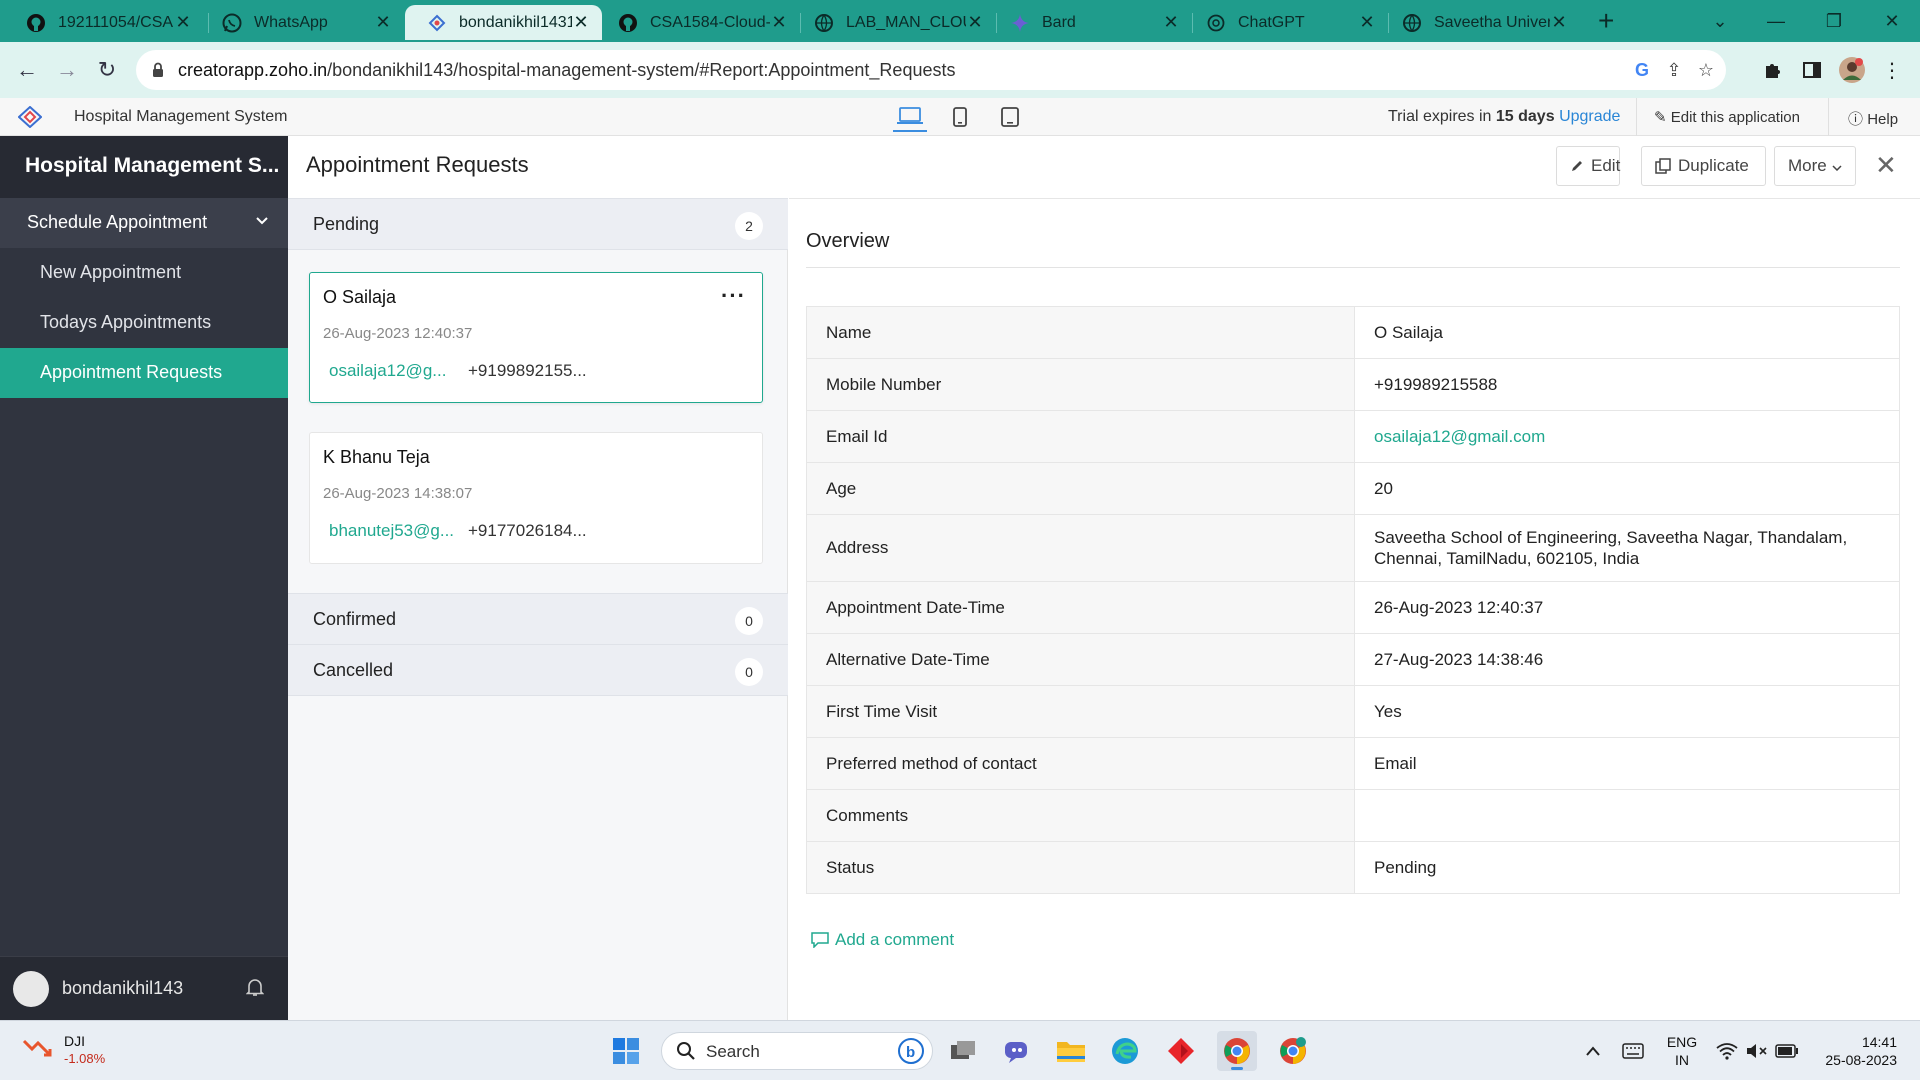  What do you see at coordinates (30, 119) in the screenshot?
I see `zoho-creator-logo` at bounding box center [30, 119].